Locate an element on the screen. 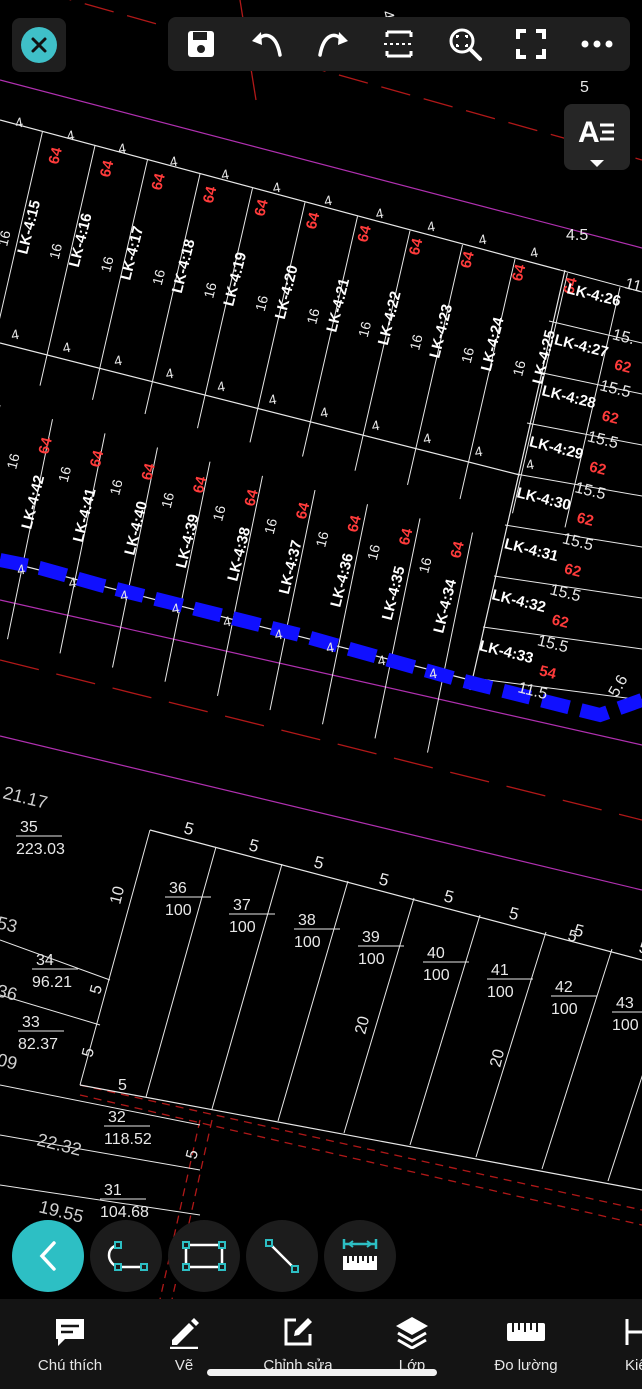 Image resolution: width=642 pixels, height=1389 pixels. parcel-number: 35 is located at coordinates (29, 827).